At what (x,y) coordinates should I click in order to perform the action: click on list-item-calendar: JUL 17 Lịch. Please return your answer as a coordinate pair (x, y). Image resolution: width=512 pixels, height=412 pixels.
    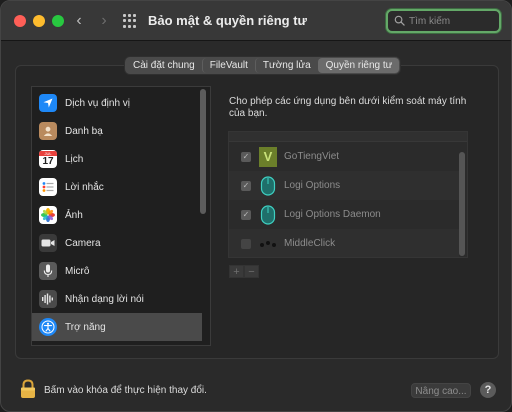
    Looking at the image, I should click on (117, 159).